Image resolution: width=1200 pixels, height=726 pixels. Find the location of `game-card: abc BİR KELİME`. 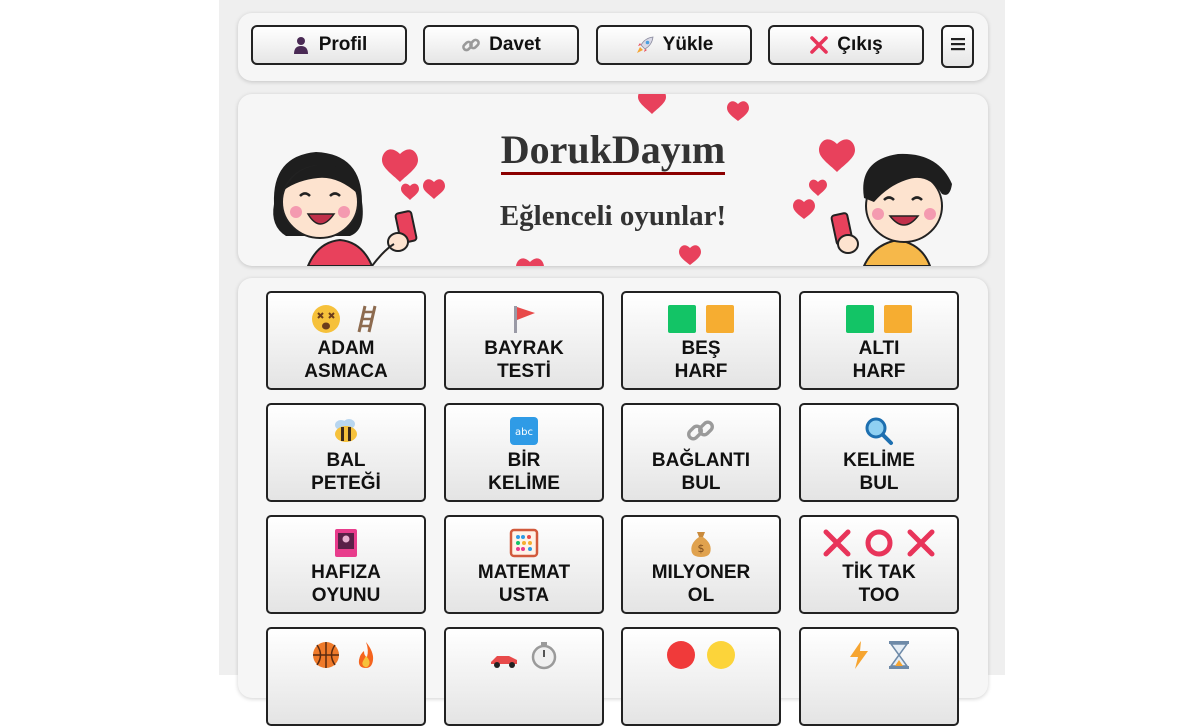

game-card: abc BİR KELİME is located at coordinates (524, 452).